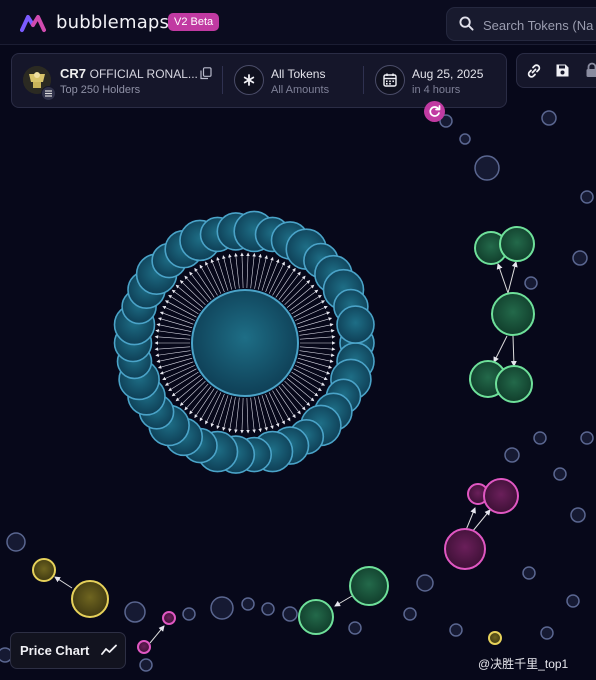  I want to click on calendar-icon, so click(390, 80).